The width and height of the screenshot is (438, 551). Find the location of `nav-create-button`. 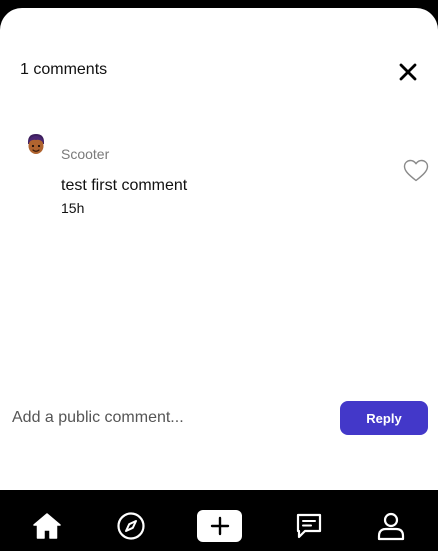

nav-create-button is located at coordinates (219, 526).